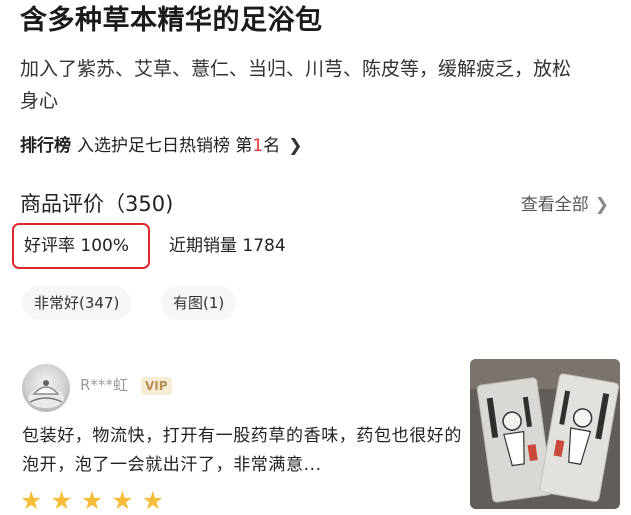 The image size is (631, 515). What do you see at coordinates (96, 500) in the screenshot?
I see `rating-stars: ★★★★★` at bounding box center [96, 500].